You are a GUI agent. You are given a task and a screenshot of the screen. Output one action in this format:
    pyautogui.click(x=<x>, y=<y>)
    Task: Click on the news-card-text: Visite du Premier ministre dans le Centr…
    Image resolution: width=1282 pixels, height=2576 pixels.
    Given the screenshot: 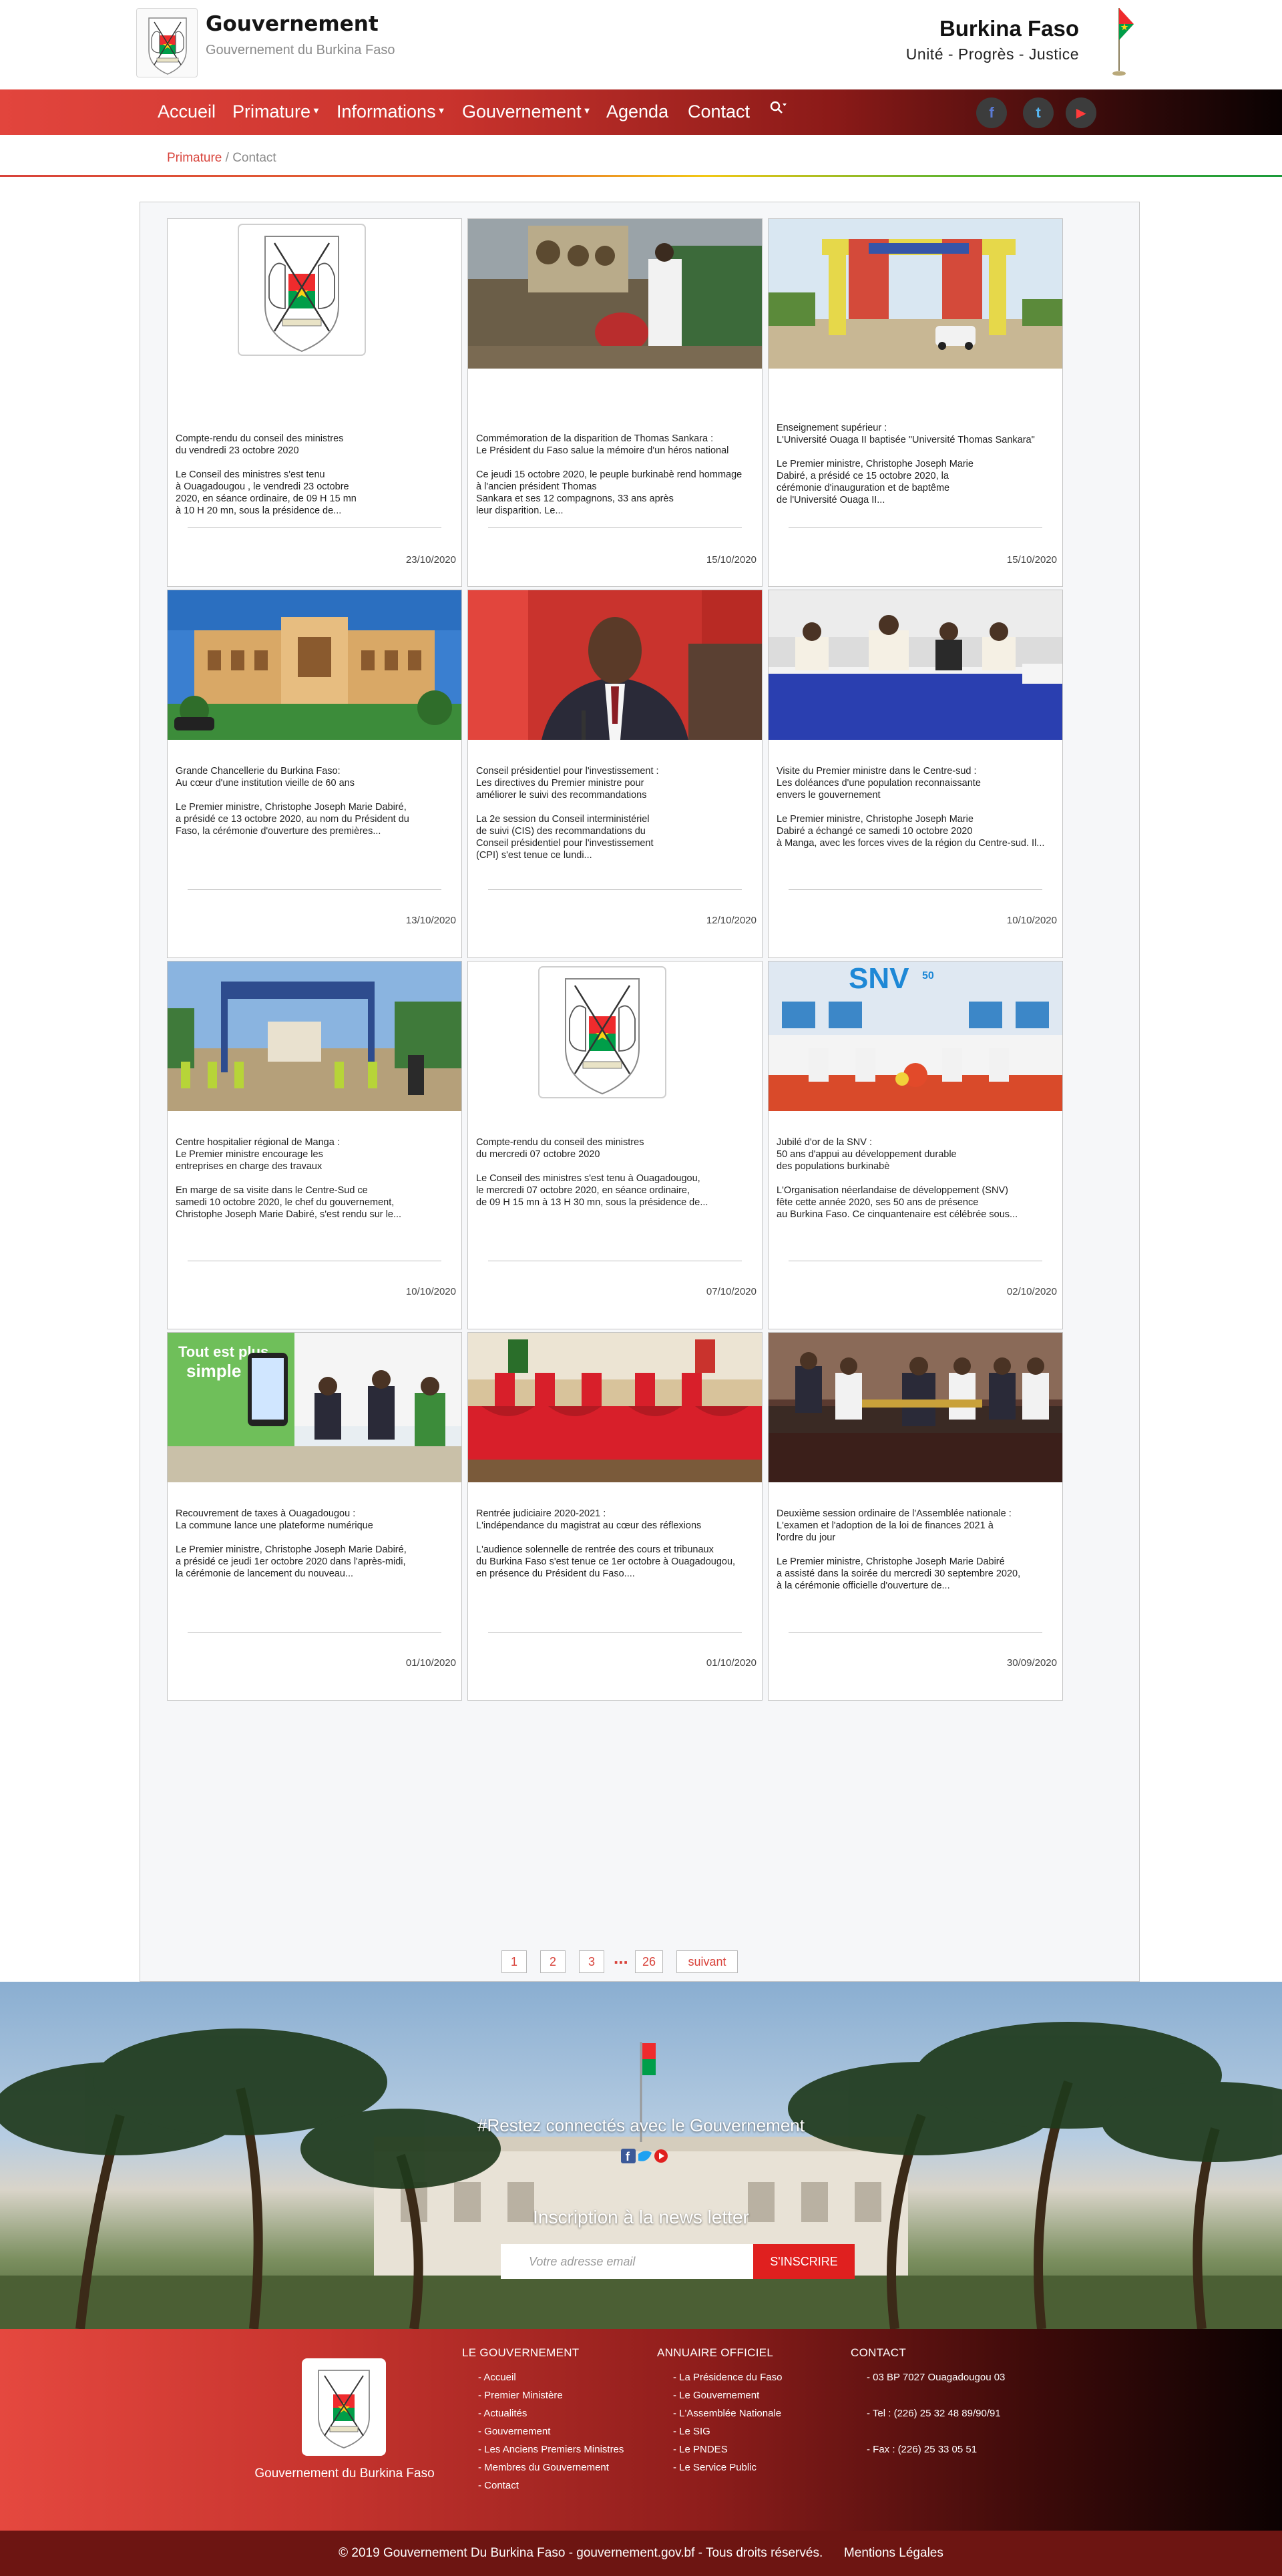 What is the action you would take?
    pyautogui.click(x=913, y=807)
    